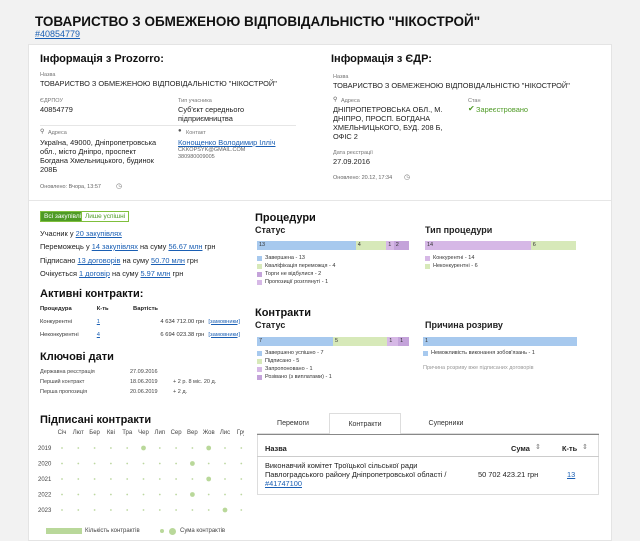 This screenshot has width=640, height=541. Describe the element at coordinates (282, 361) in the screenshot. I see `legend-label: Підписано - 5` at that location.